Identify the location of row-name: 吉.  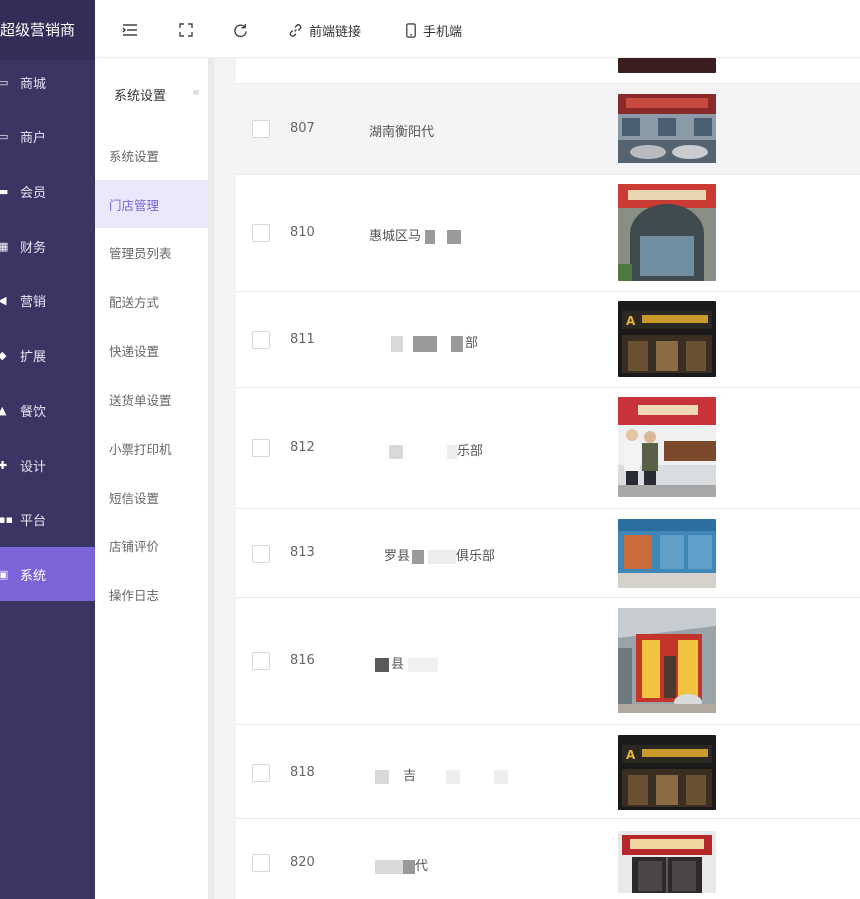
(442, 774).